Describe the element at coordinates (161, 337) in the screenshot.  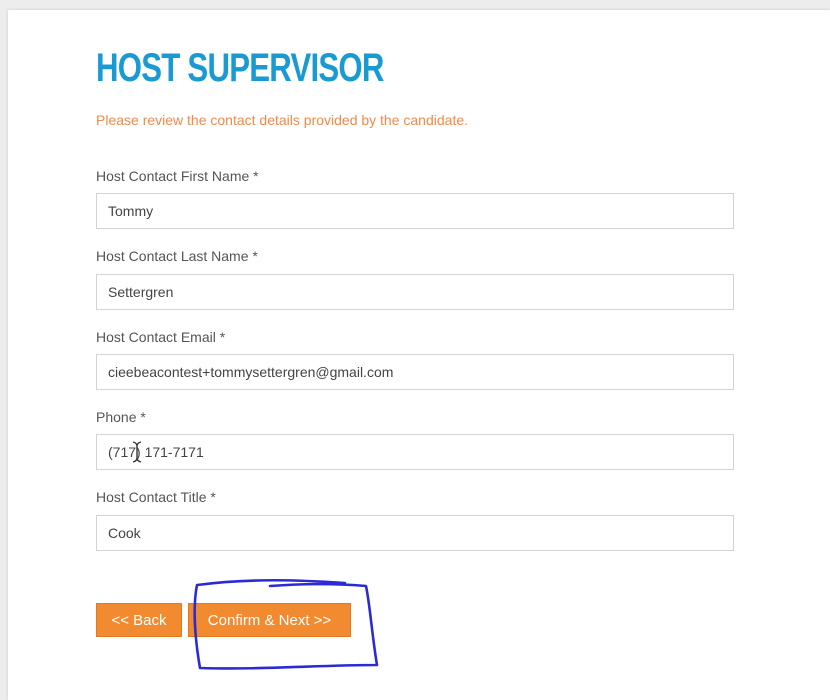
I see `email-label: Host Contact Email *` at that location.